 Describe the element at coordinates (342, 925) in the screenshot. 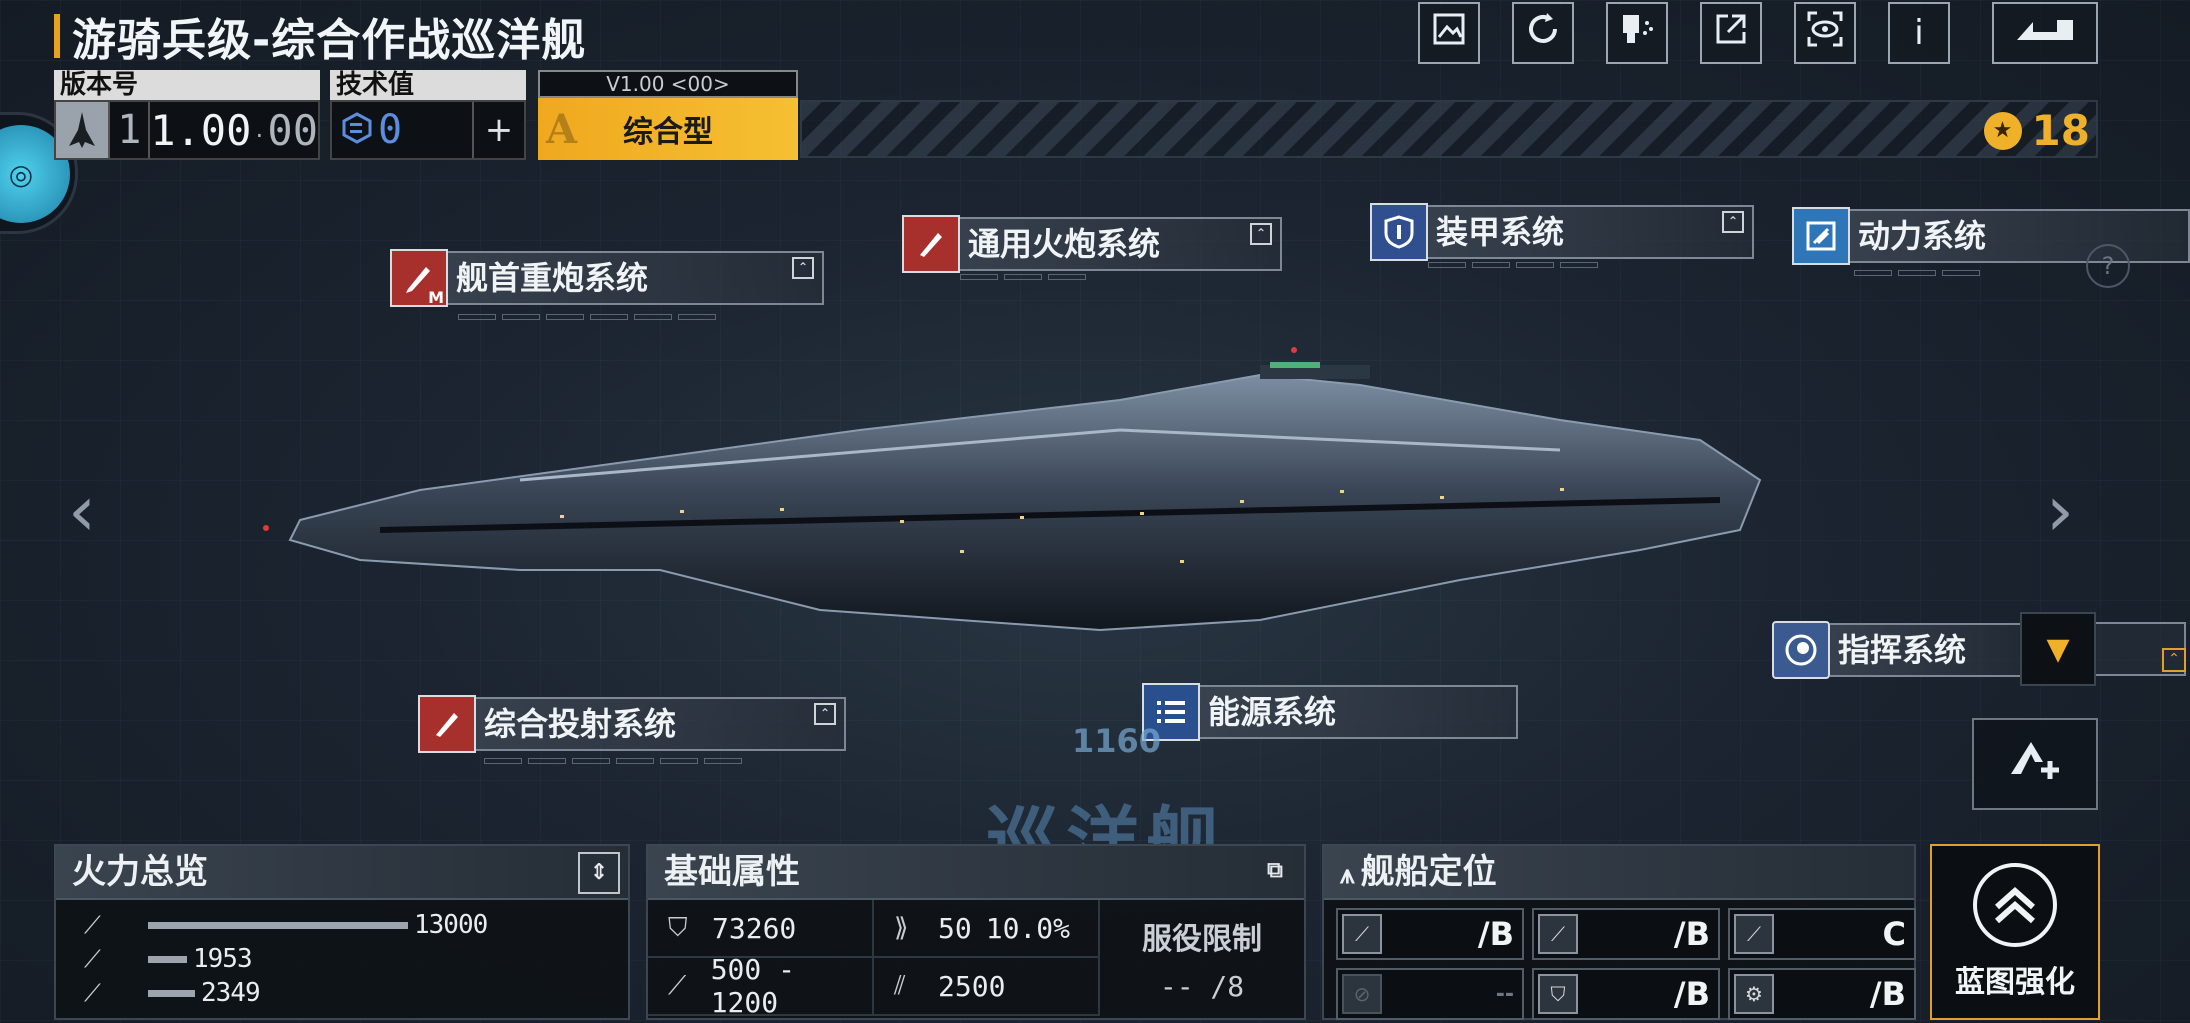

I see `firepower-row: ⟋ 13000` at that location.